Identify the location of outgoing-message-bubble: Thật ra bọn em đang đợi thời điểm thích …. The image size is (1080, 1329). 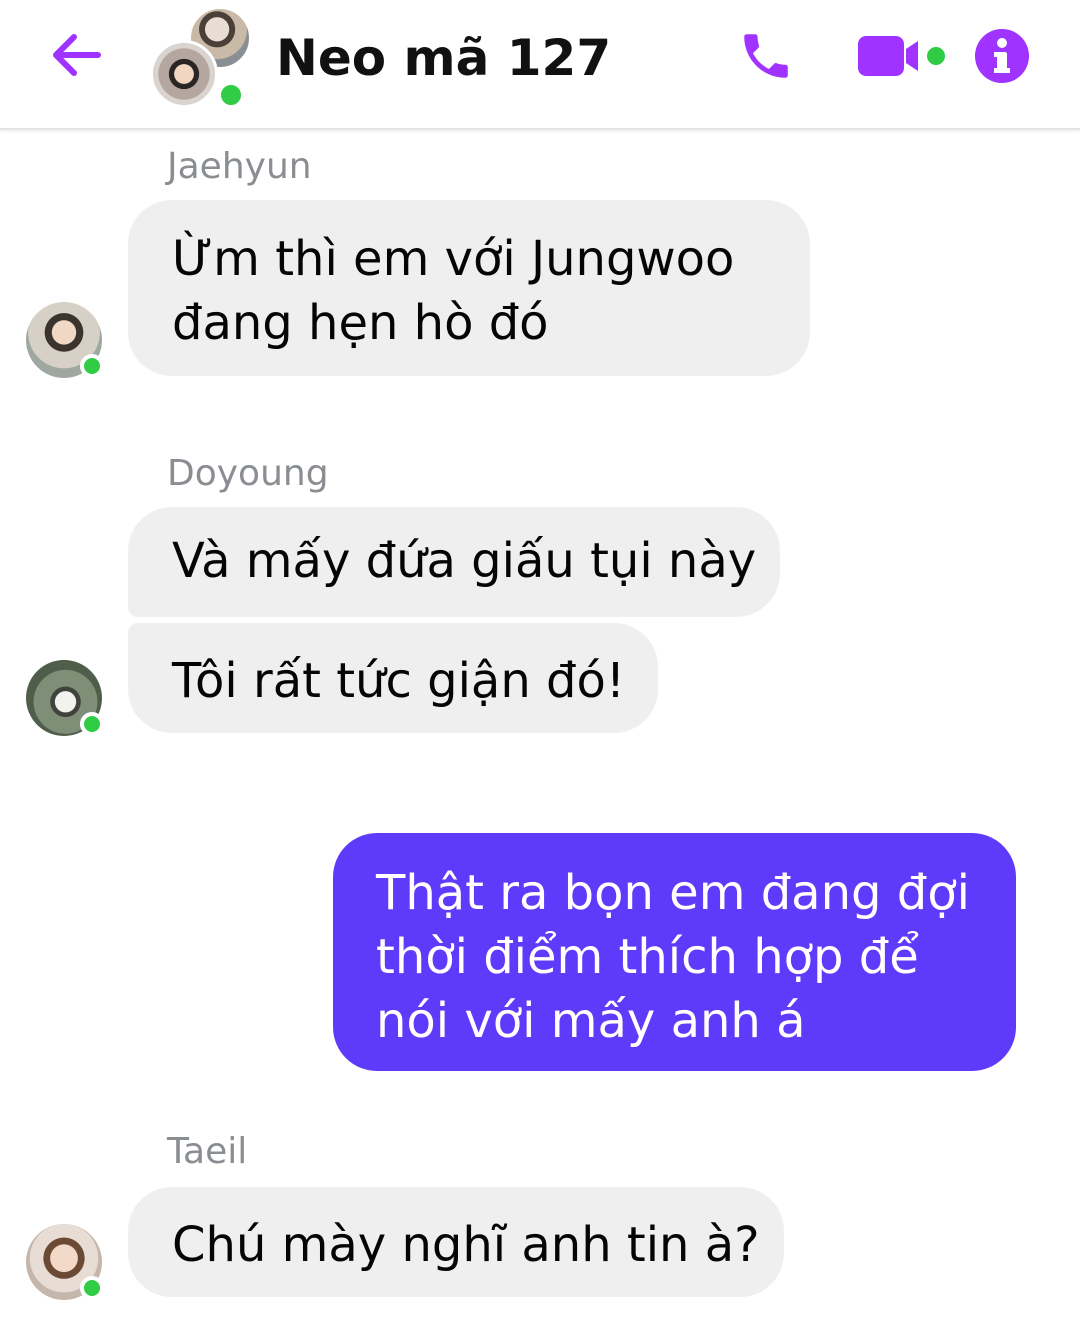
(674, 952).